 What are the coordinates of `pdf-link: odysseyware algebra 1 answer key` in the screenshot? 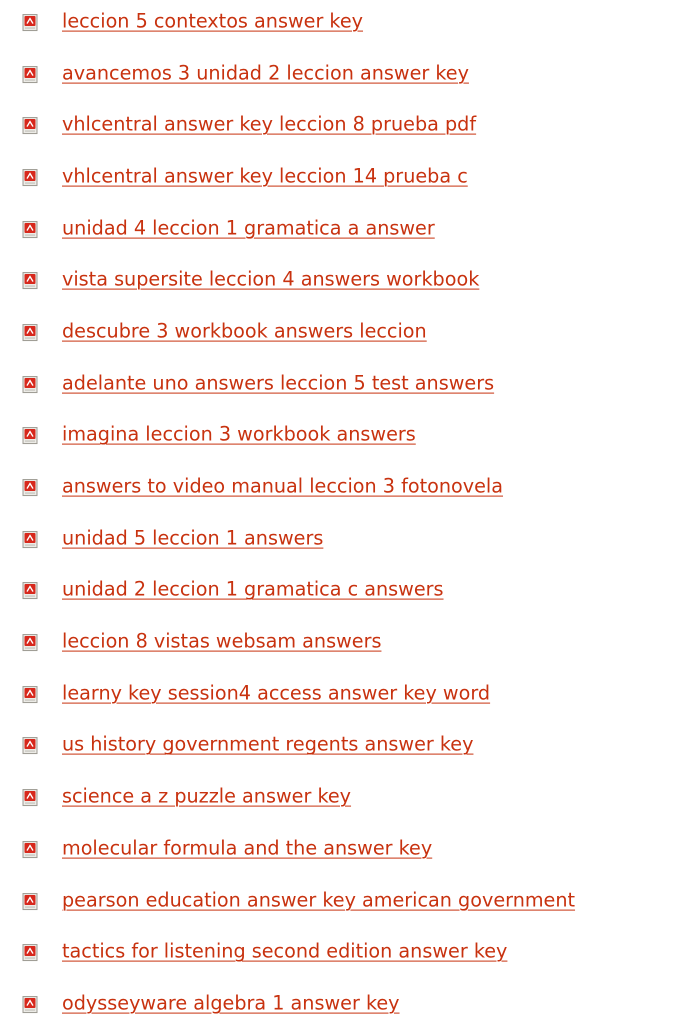 It's located at (231, 1004).